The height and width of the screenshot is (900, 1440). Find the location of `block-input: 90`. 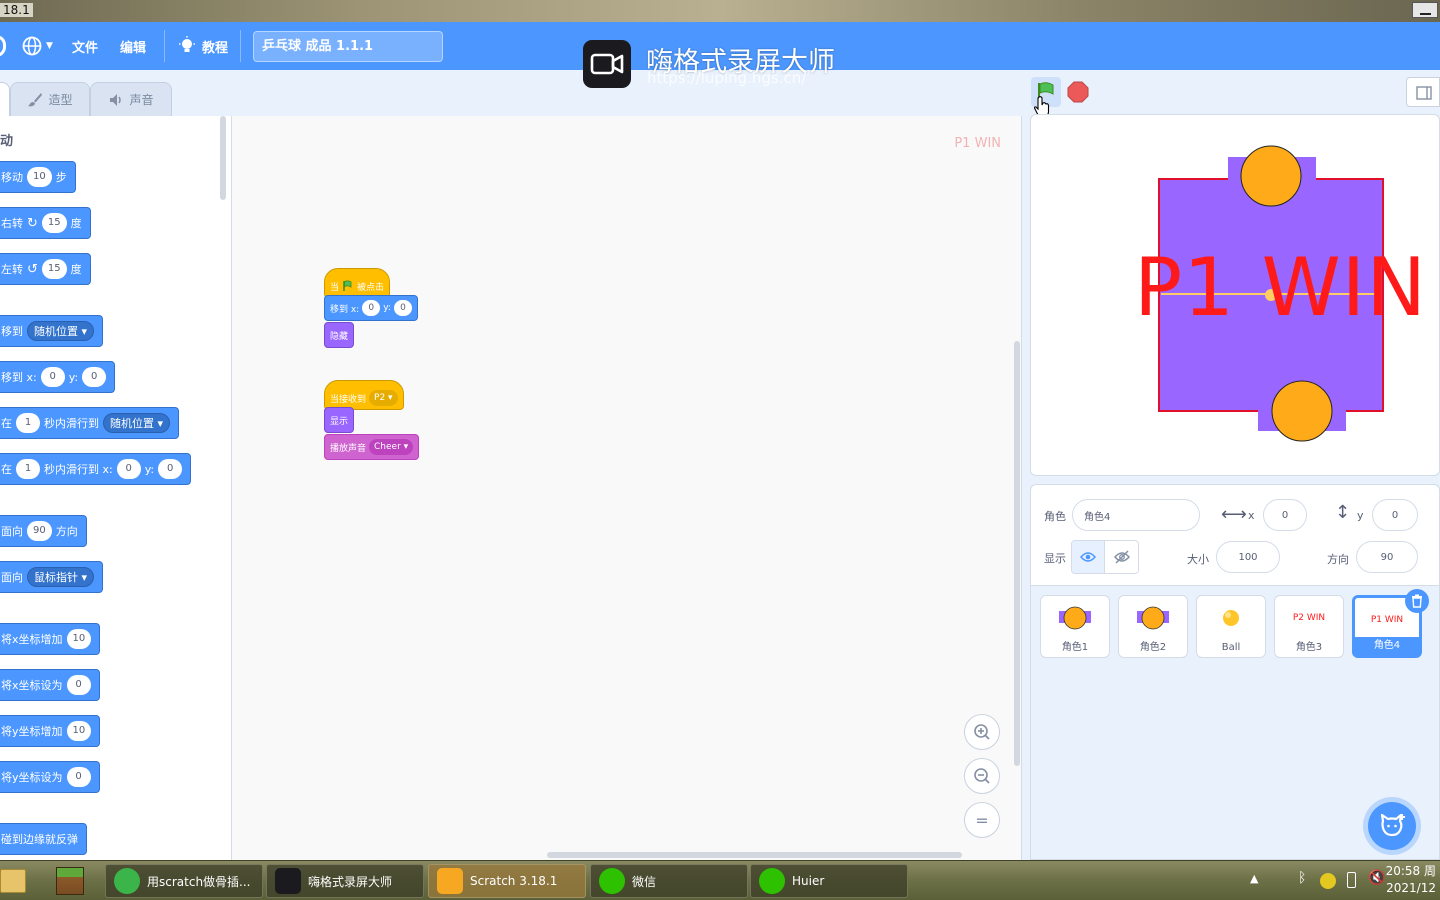

block-input: 90 is located at coordinates (39, 531).